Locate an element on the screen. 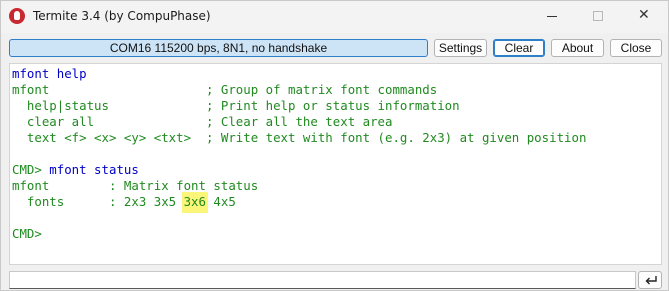 This screenshot has height=291, width=669. send-button is located at coordinates (650, 280).